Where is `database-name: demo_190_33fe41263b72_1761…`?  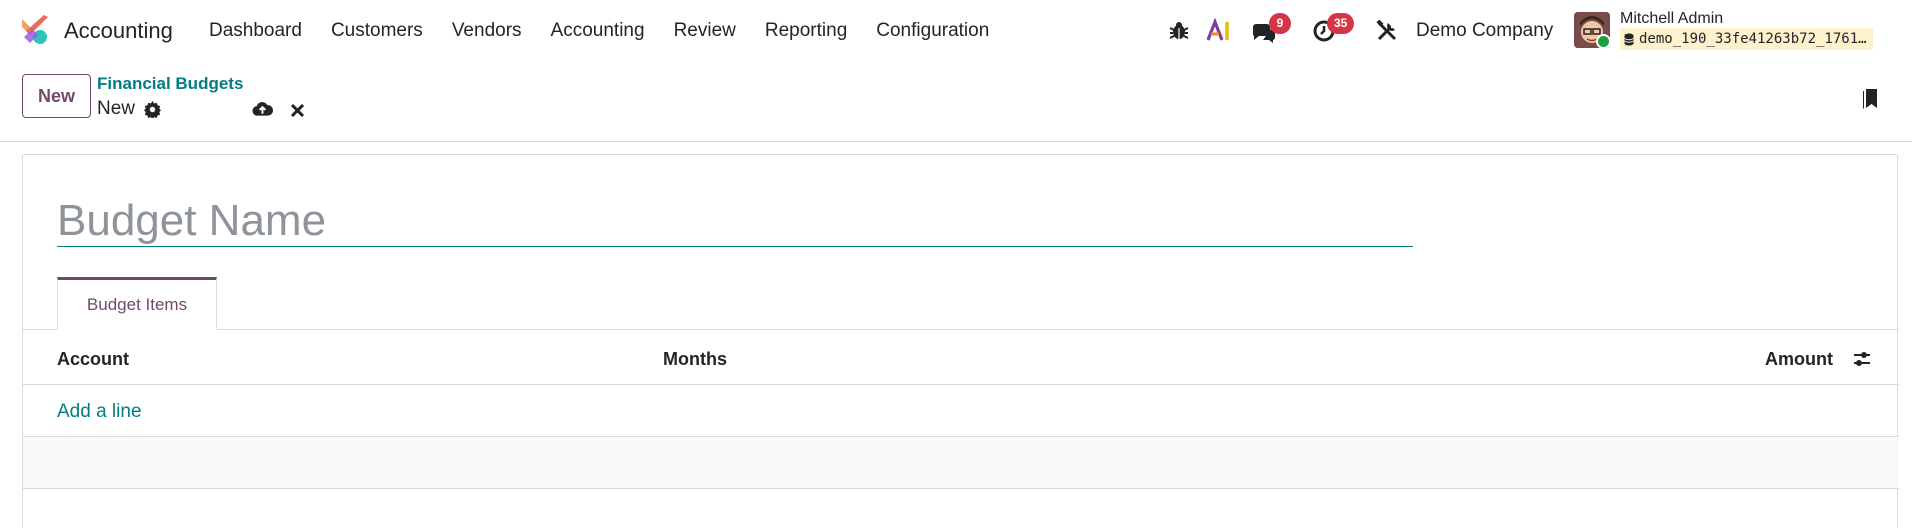
database-name: demo_190_33fe41263b72_1761… is located at coordinates (1746, 39).